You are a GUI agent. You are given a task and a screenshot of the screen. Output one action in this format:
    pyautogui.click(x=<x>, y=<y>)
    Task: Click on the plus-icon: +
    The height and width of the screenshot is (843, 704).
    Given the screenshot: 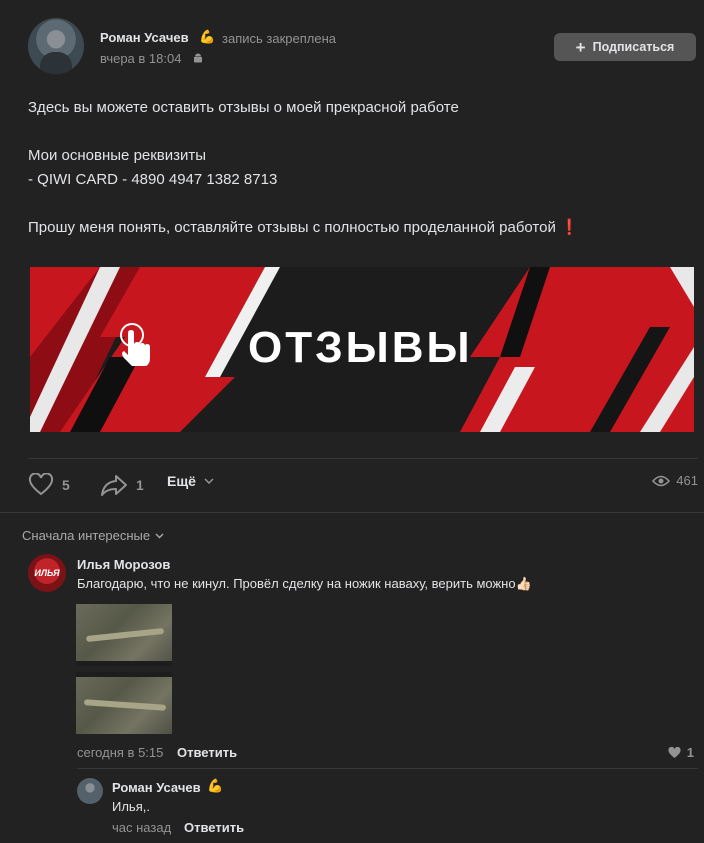 What is the action you would take?
    pyautogui.click(x=580, y=47)
    